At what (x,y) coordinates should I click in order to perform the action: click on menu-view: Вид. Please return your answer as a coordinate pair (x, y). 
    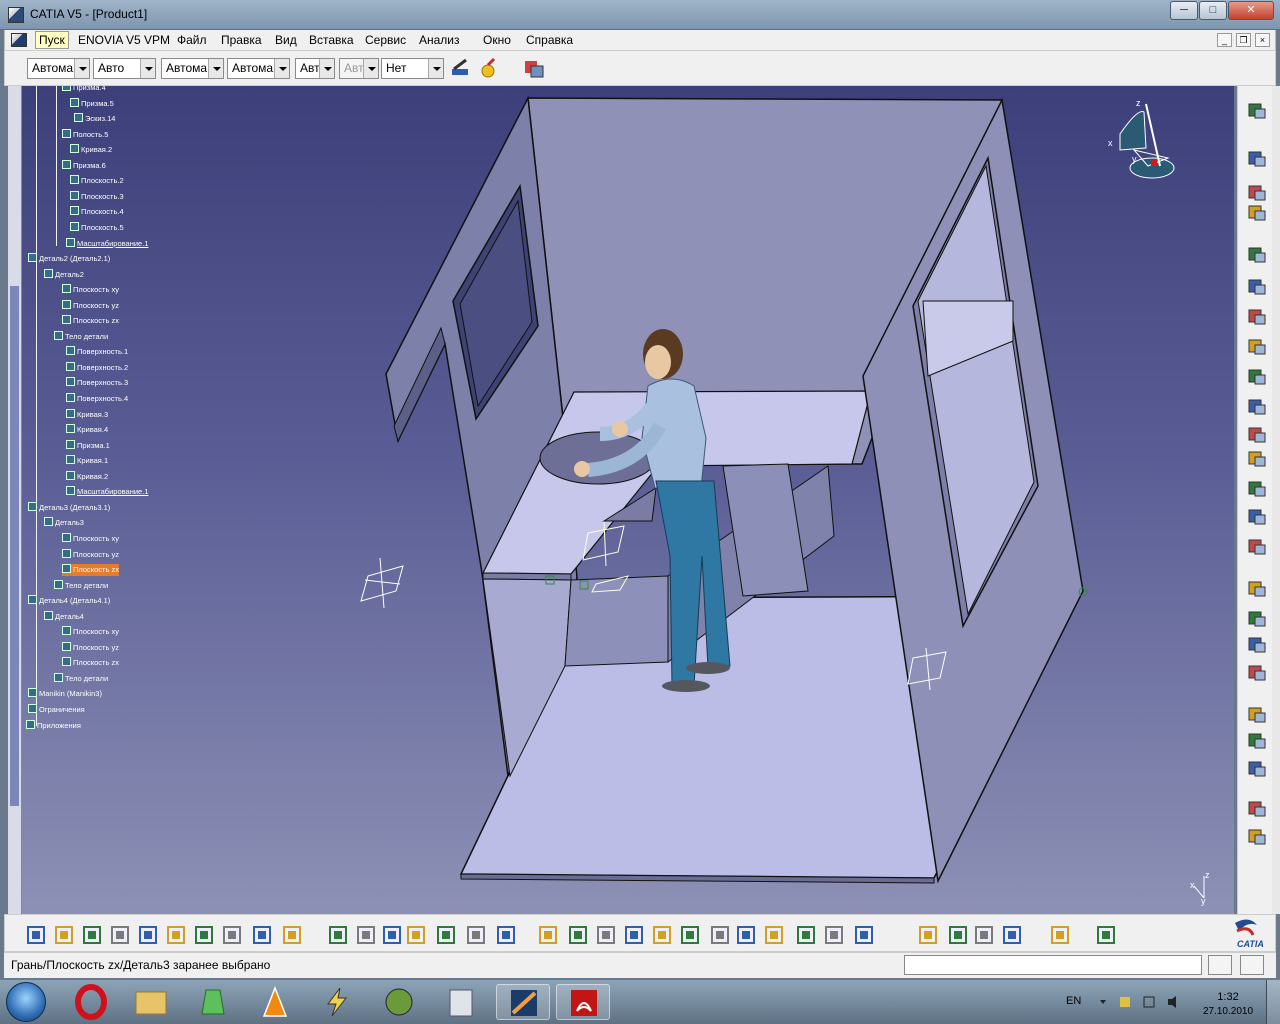
    Looking at the image, I should click on (286, 40).